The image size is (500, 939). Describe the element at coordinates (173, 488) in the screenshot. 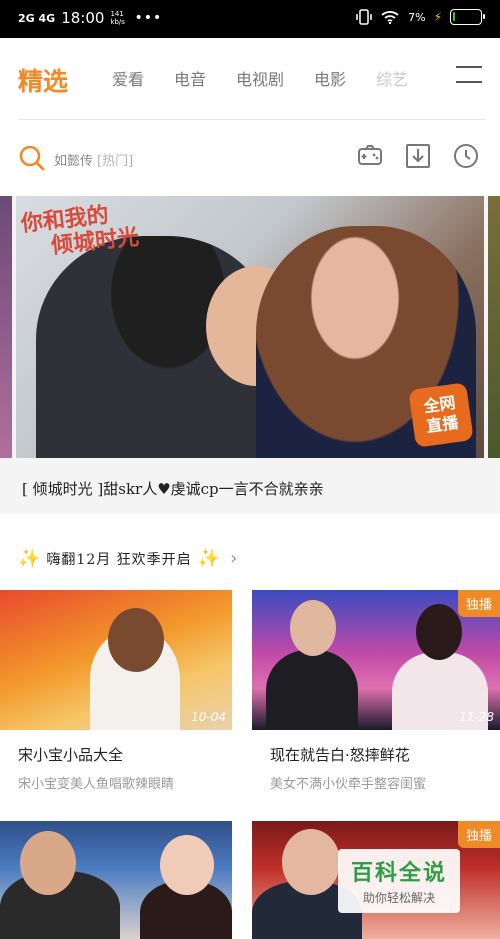

I see `banner-caption: [ 倾城时光 ]甜skr人♥虔诚cp一言不合就亲亲` at that location.